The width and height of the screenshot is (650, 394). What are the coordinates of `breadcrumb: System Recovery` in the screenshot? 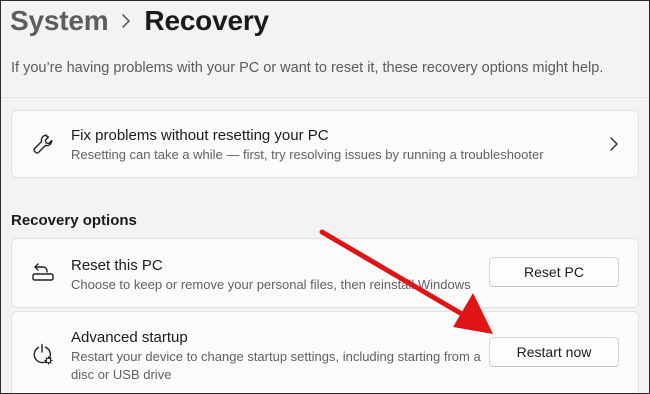 It's located at (139, 21).